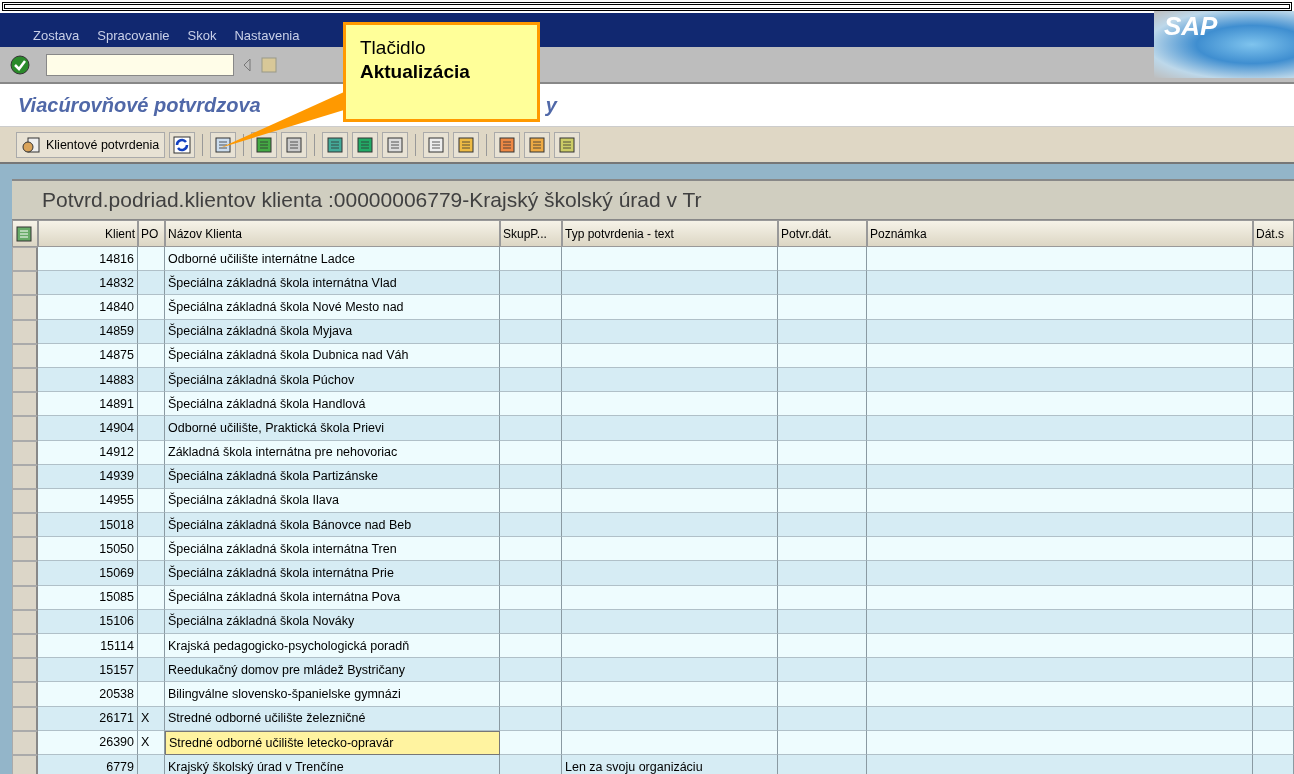 Image resolution: width=1294 pixels, height=774 pixels. I want to click on table-cell: Stredné odborné učilište letecko-opravár, so click(332, 742).